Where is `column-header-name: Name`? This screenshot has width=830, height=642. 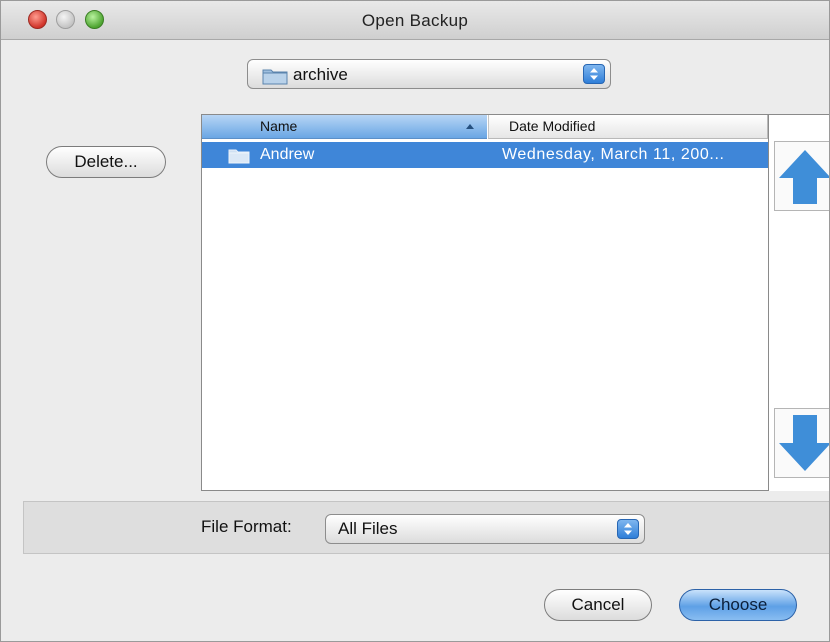 column-header-name: Name is located at coordinates (344, 127).